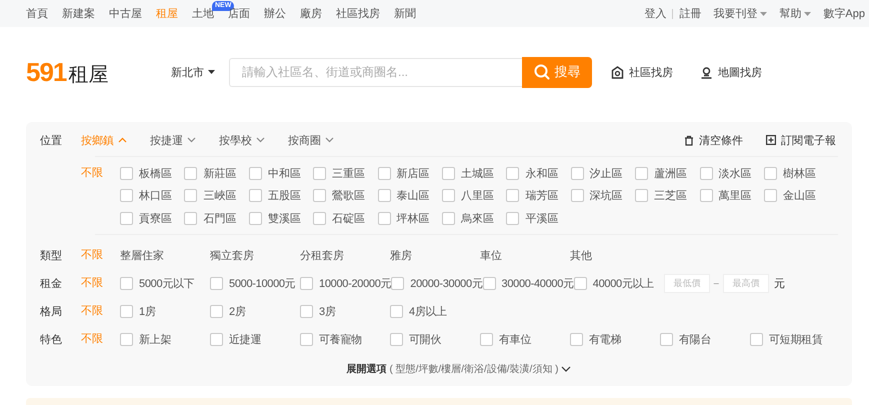 The width and height of the screenshot is (869, 405). I want to click on nav-link: 數字App, so click(844, 13).